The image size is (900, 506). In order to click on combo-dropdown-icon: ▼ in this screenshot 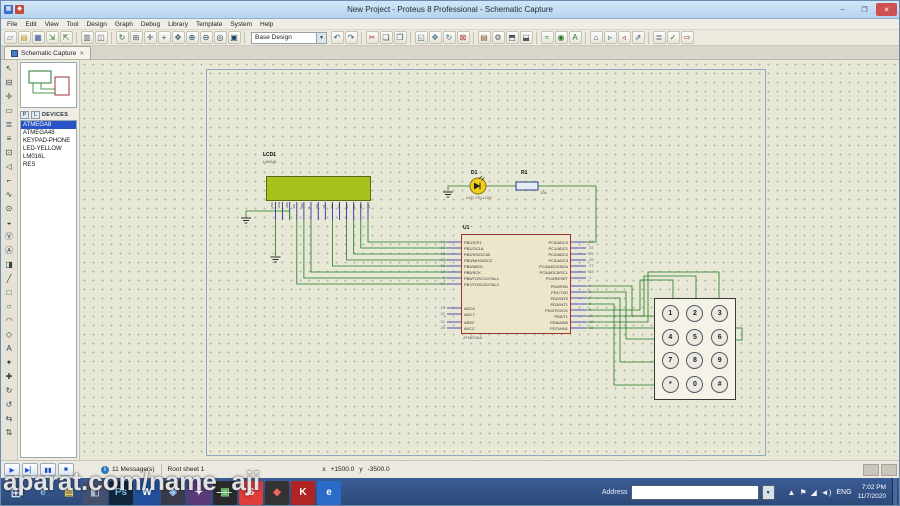, I will do `click(321, 37)`.